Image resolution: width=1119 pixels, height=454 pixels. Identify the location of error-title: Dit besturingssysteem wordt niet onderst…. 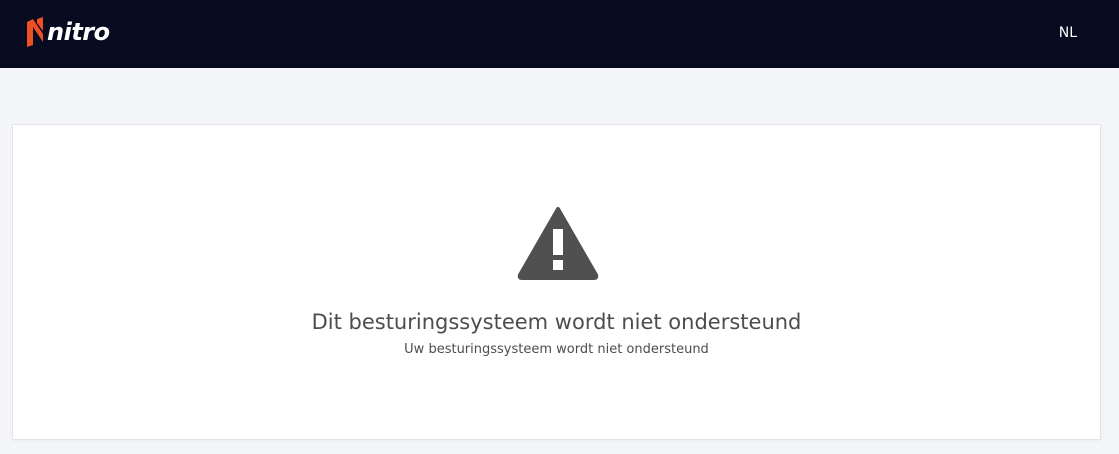
(556, 322).